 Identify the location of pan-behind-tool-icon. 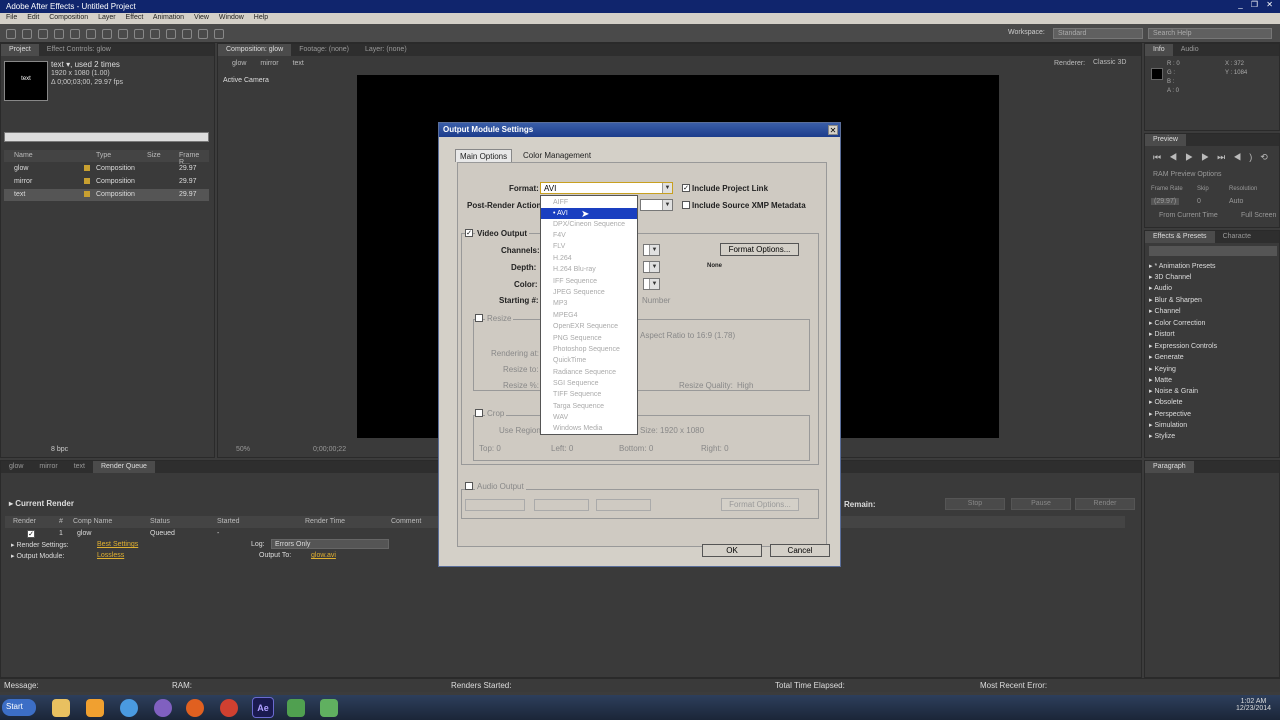
(91, 34).